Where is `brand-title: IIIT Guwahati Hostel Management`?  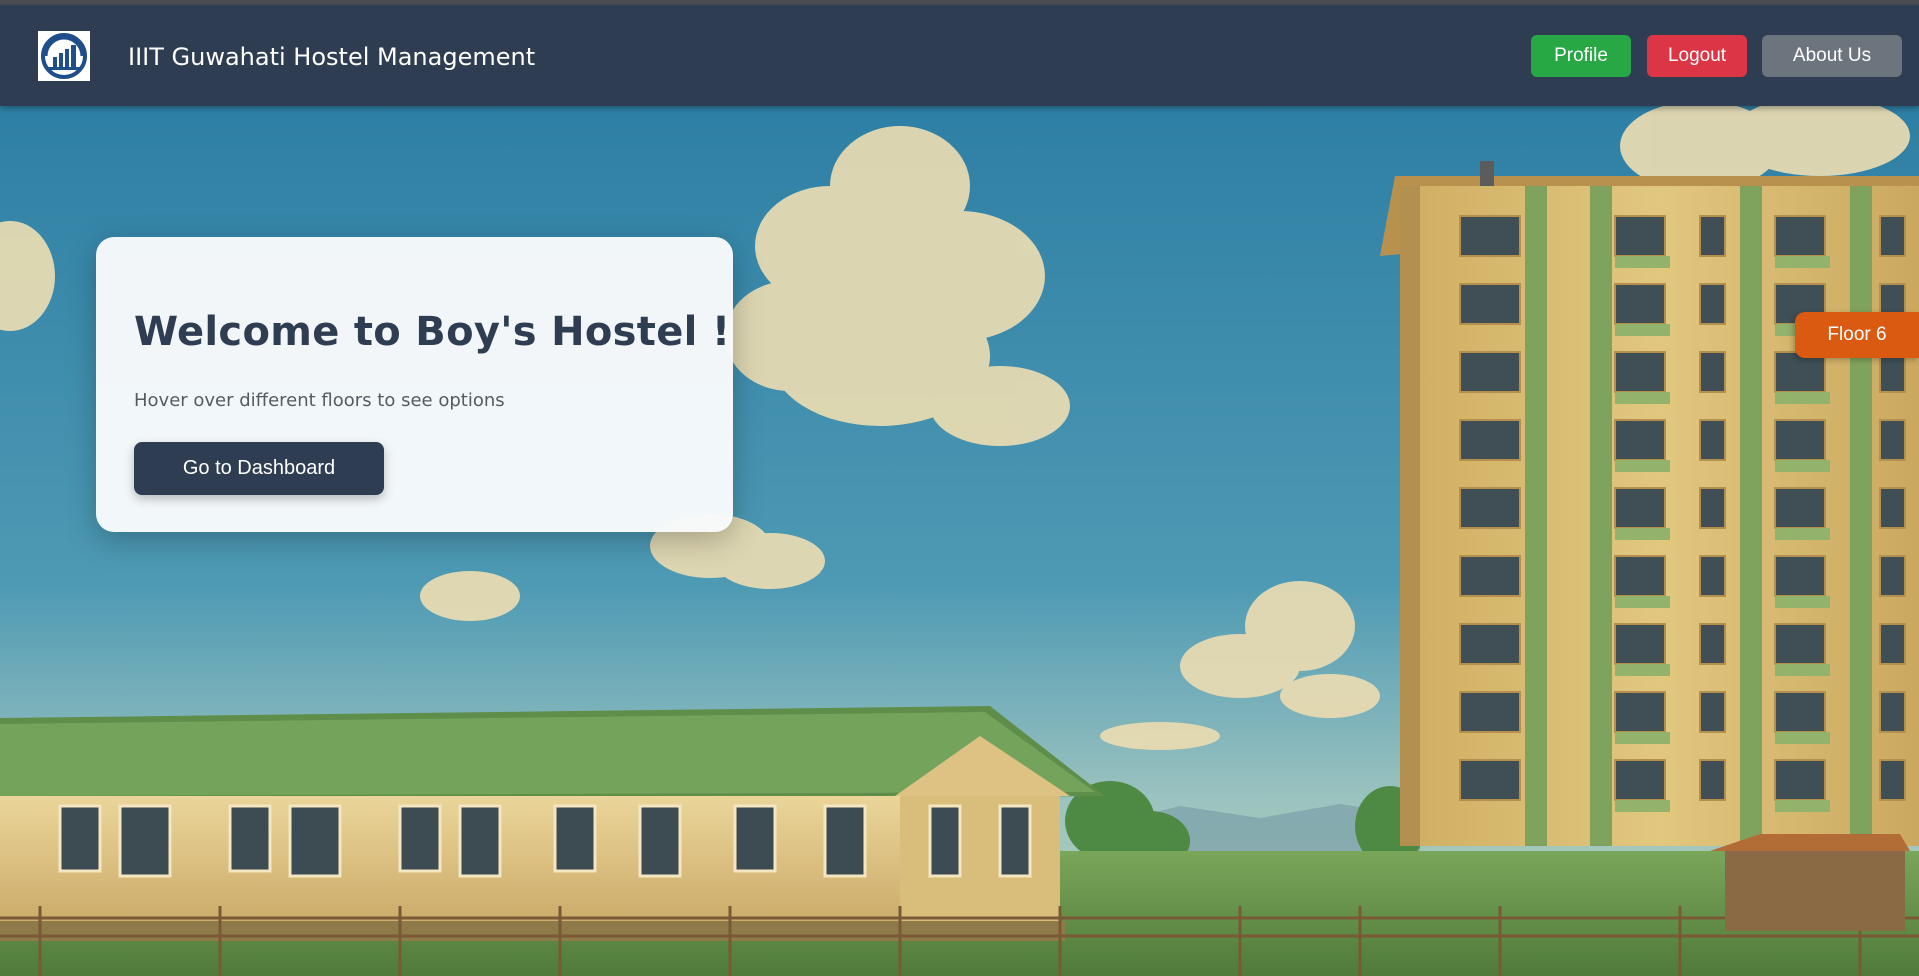 brand-title: IIIT Guwahati Hostel Management is located at coordinates (331, 57).